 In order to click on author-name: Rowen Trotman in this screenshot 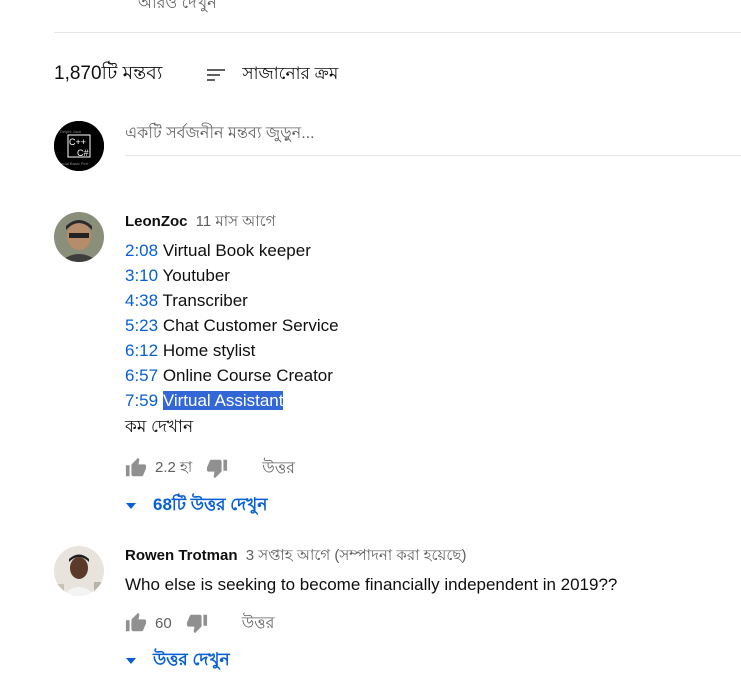, I will do `click(181, 555)`.